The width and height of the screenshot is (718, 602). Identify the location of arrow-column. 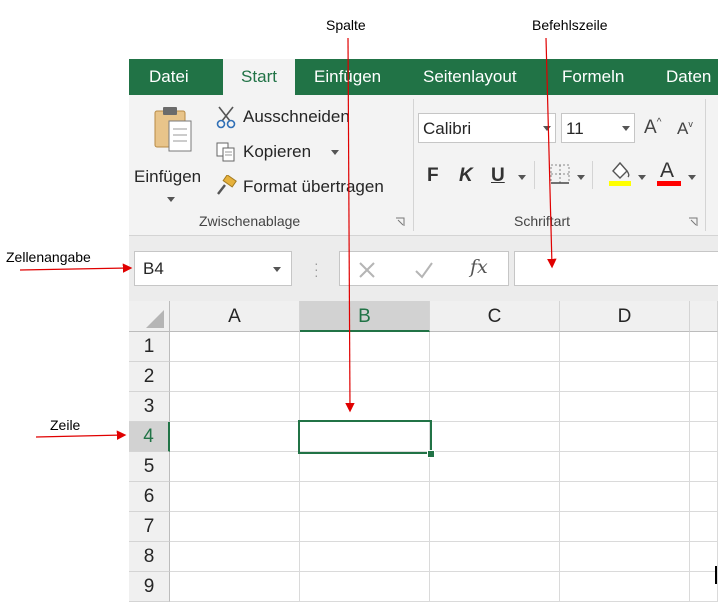
(350, 225).